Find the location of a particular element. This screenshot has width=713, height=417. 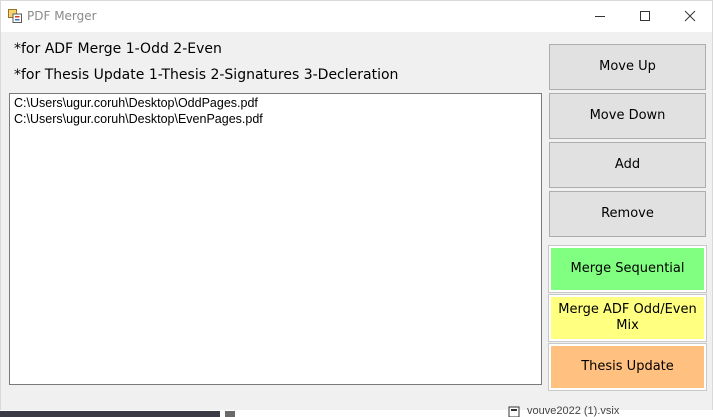

minimize-icon is located at coordinates (600, 16).